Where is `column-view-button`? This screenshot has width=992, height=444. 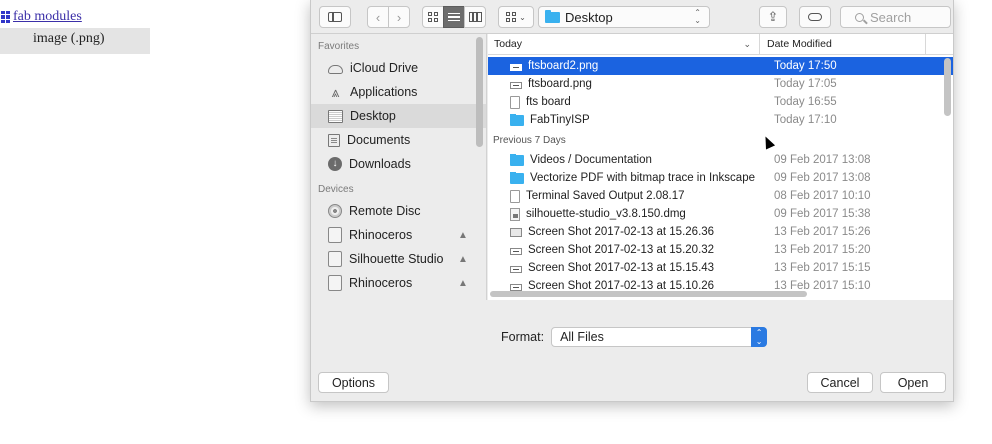 column-view-button is located at coordinates (475, 17).